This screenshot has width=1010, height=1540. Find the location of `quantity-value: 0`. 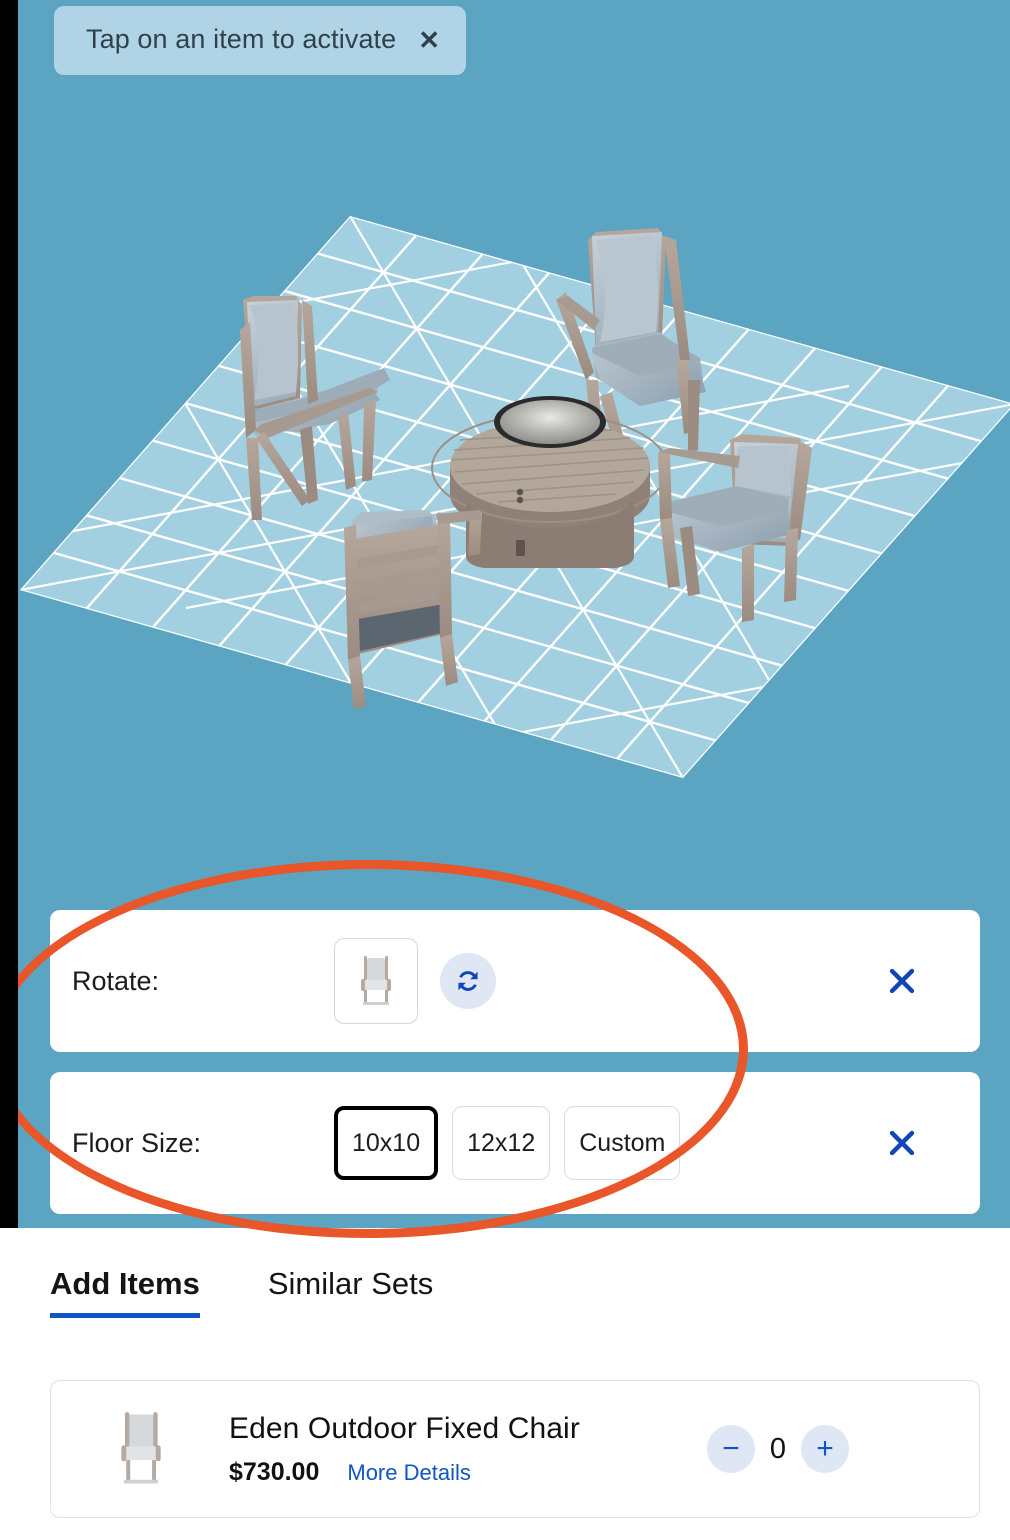

quantity-value: 0 is located at coordinates (778, 1448).